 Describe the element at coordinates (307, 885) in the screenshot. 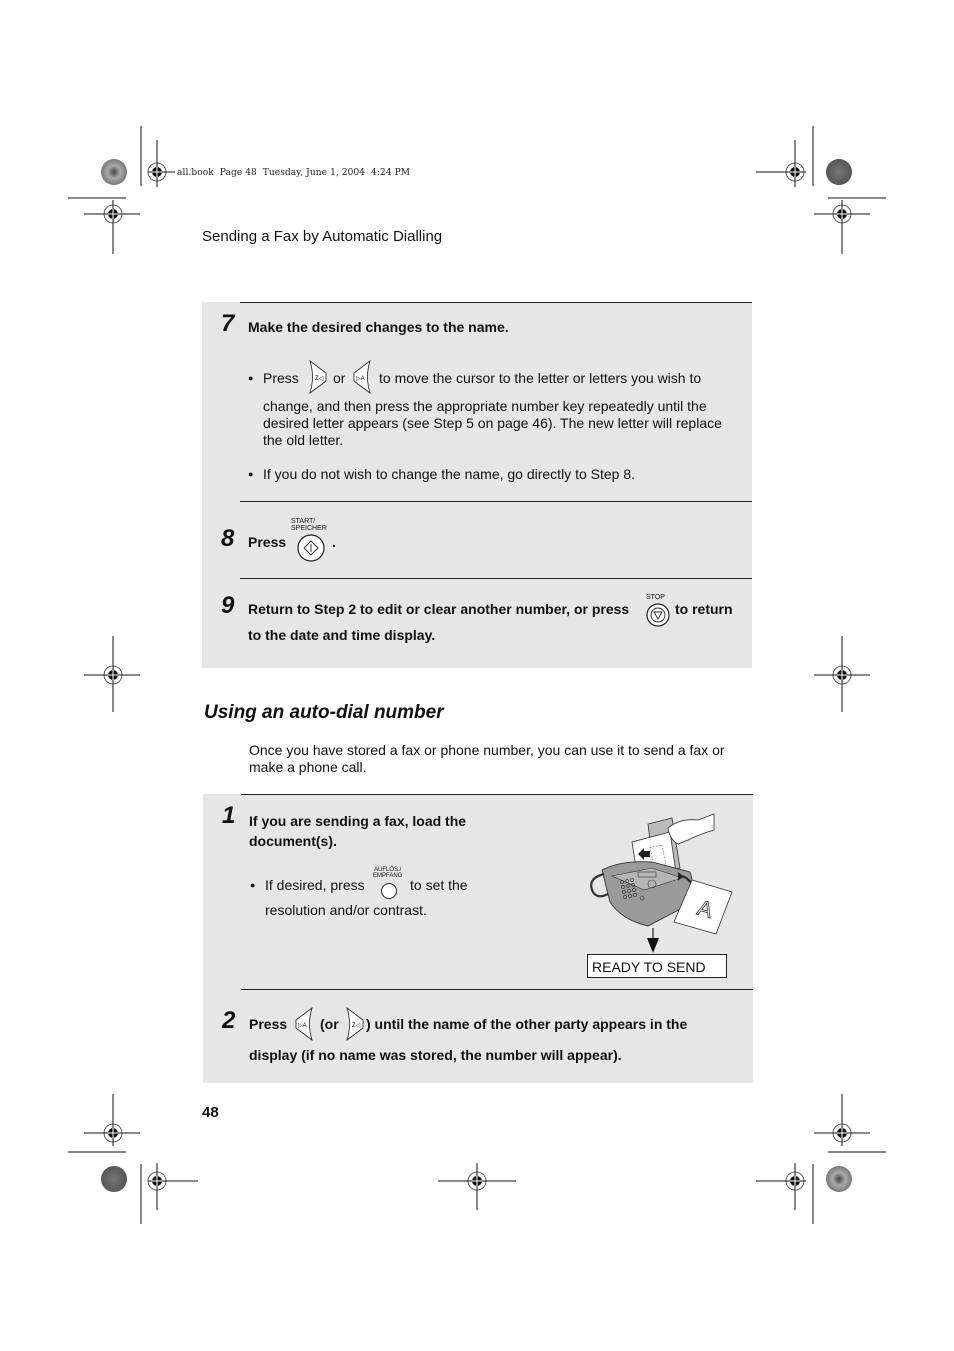

I see `bullet-item: If desired, press` at that location.